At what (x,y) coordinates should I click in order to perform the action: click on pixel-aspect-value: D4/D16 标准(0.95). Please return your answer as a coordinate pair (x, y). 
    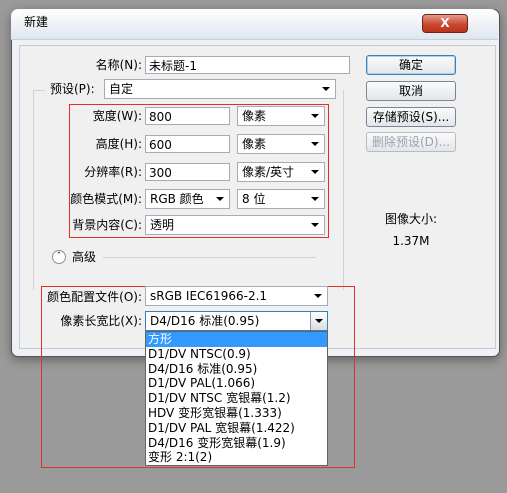
    Looking at the image, I should click on (205, 321).